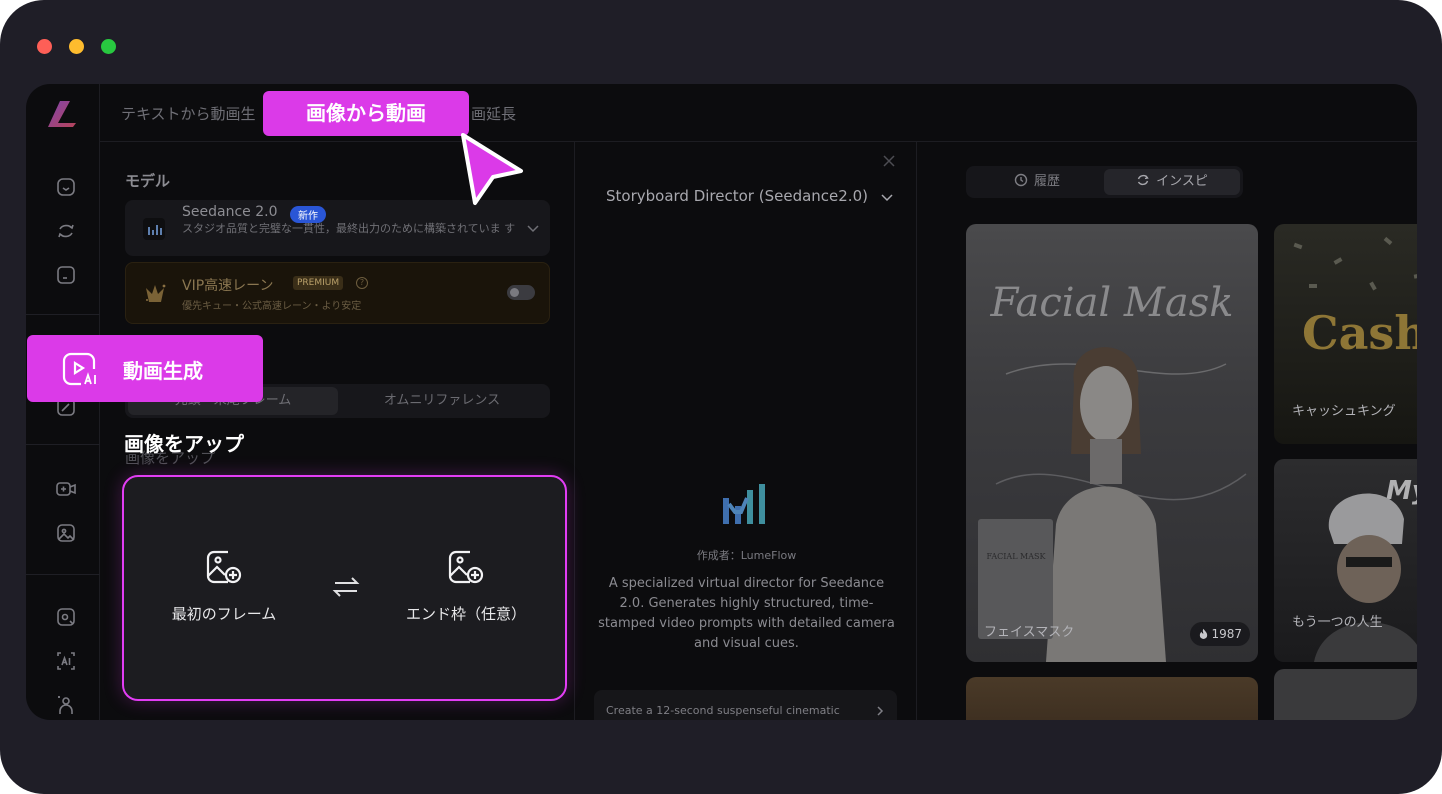  What do you see at coordinates (1226, 634) in the screenshot?
I see `likes-count: 1987` at bounding box center [1226, 634].